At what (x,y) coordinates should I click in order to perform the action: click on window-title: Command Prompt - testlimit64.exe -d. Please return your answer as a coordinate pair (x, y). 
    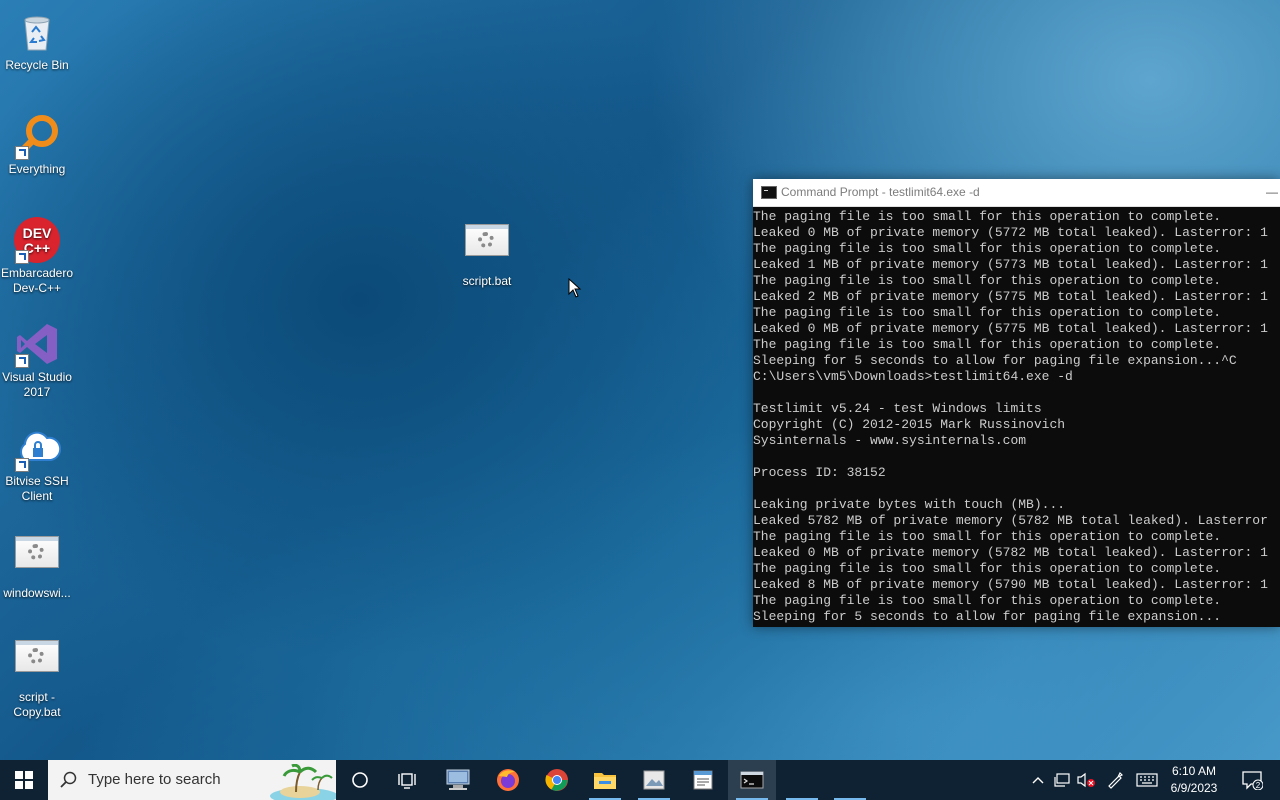
    Looking at the image, I should click on (880, 192).